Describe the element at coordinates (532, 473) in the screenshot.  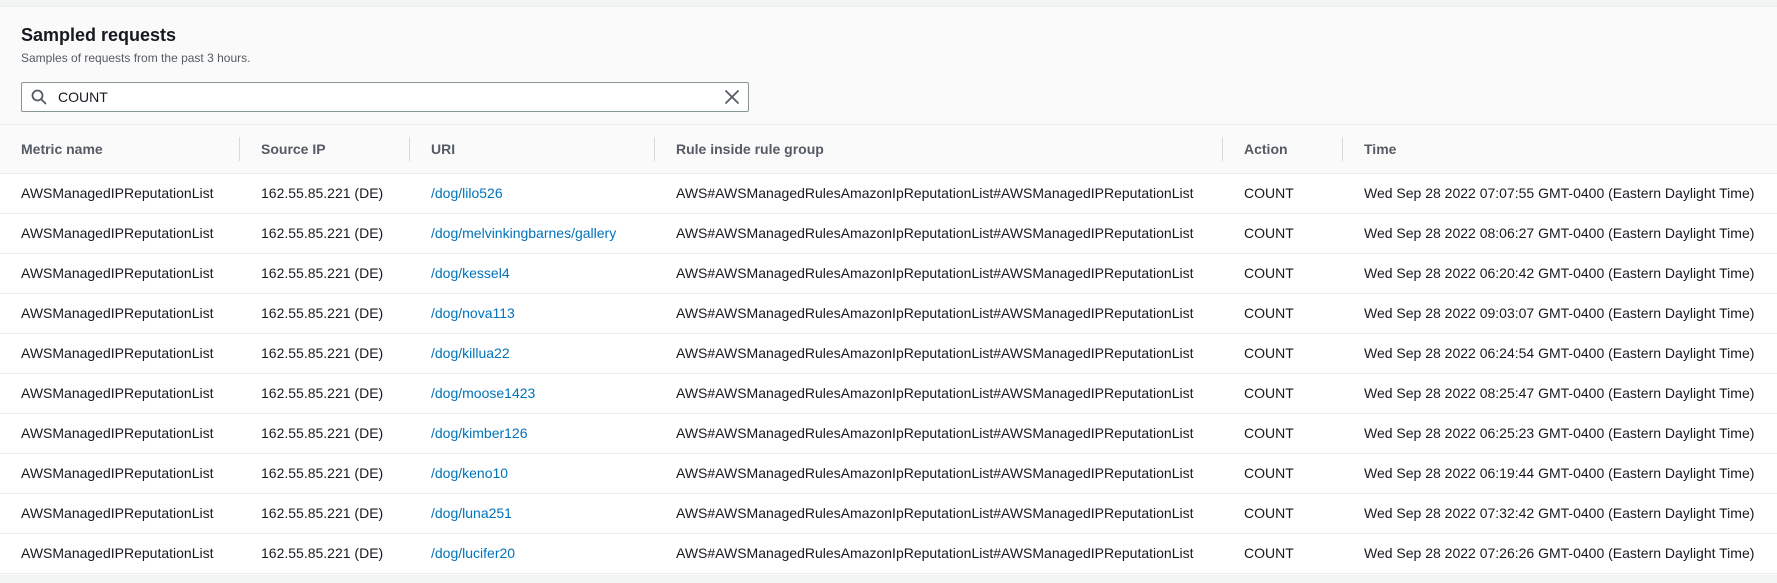
I see `uri-cell: /dog/keno10` at that location.